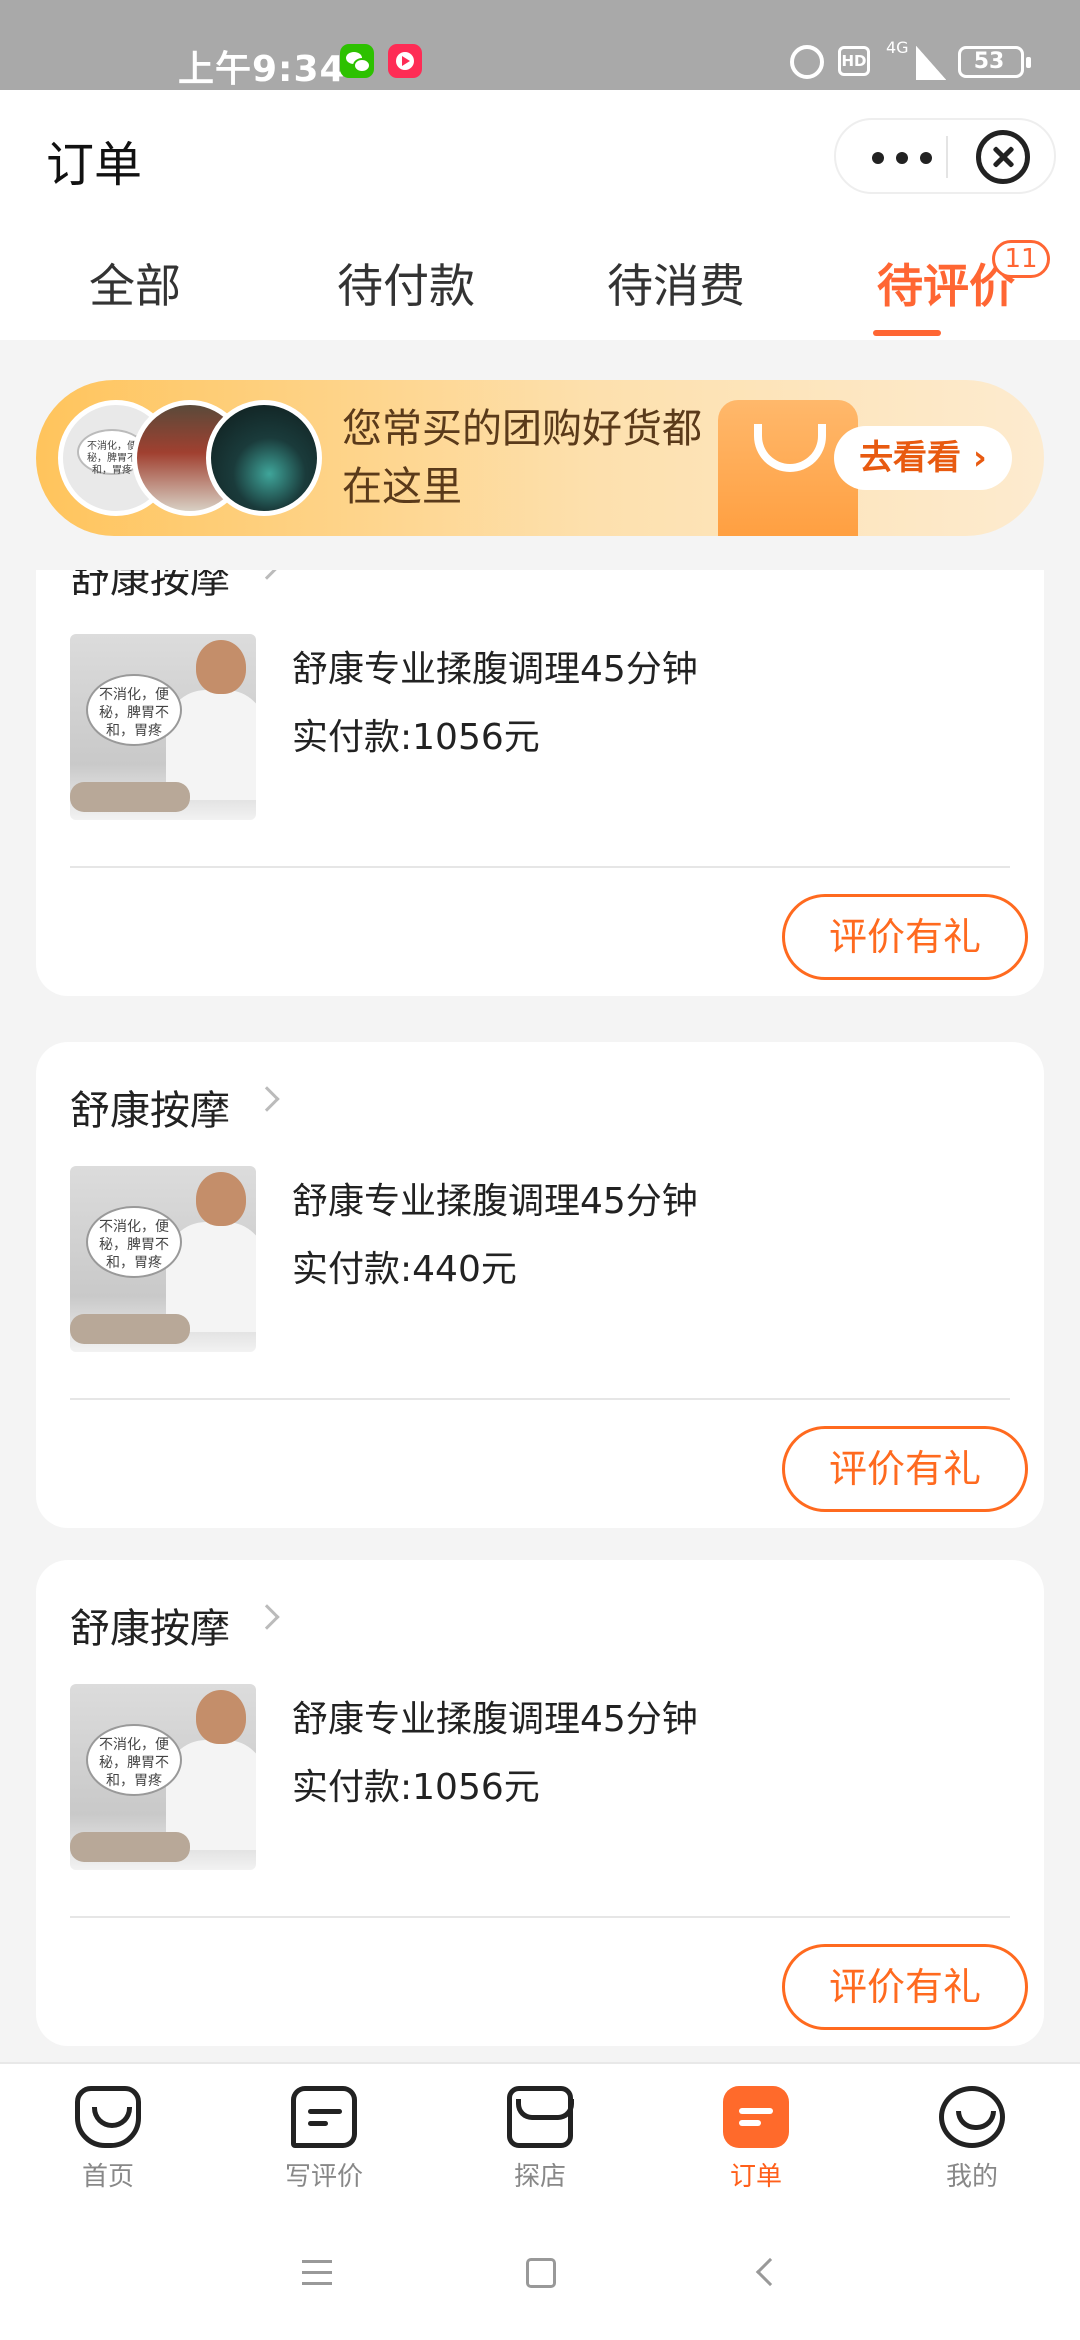 This screenshot has width=1080, height=2340. What do you see at coordinates (522, 458) in the screenshot?
I see `banner-text: 您常买的团购好货都在这里` at bounding box center [522, 458].